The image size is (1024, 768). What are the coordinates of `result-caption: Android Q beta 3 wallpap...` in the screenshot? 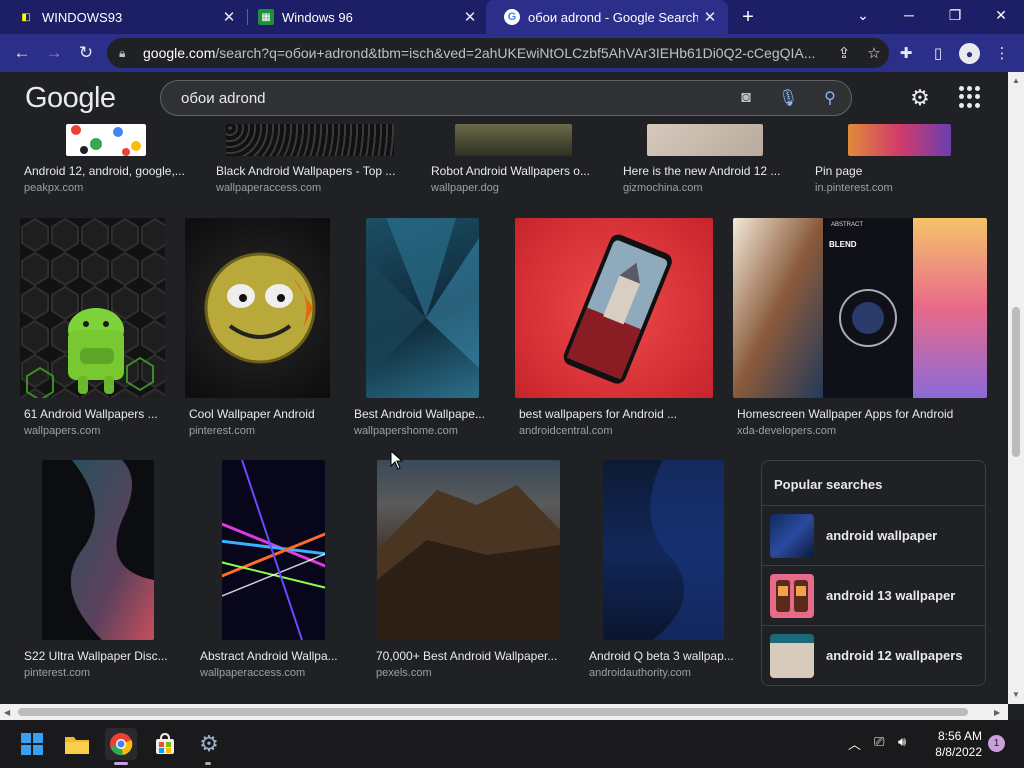 It's located at (664, 656).